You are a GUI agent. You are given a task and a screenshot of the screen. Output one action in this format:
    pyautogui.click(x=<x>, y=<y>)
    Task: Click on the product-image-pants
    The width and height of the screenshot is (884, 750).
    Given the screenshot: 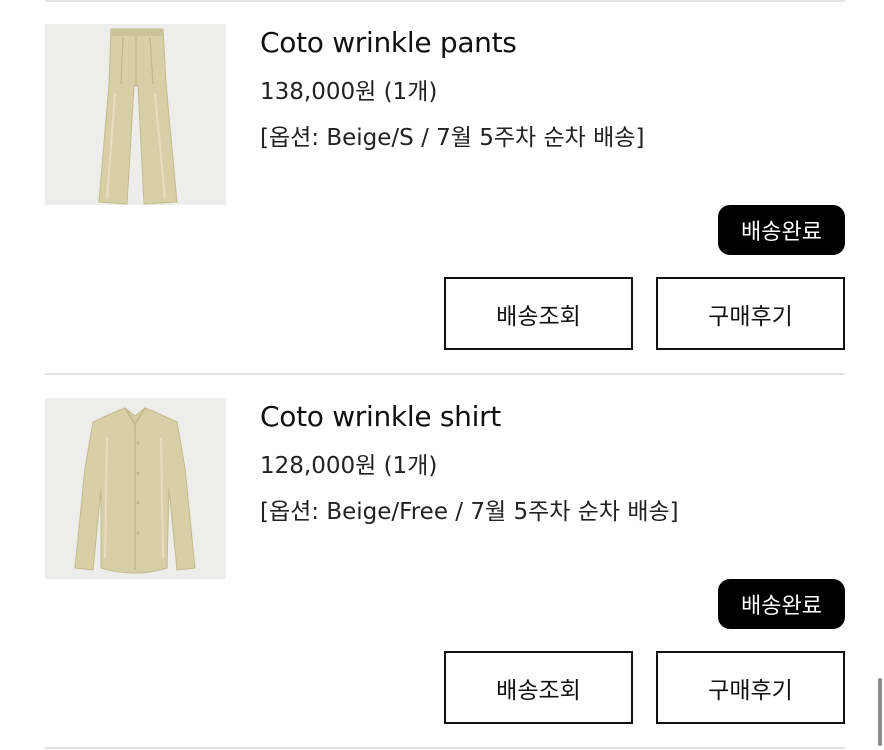 What is the action you would take?
    pyautogui.click(x=135, y=114)
    